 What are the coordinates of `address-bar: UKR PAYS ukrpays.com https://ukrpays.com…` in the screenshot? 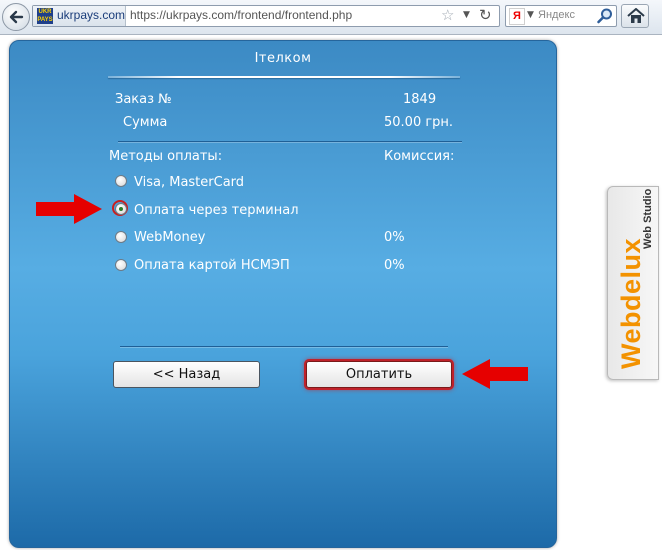 It's located at (266, 16).